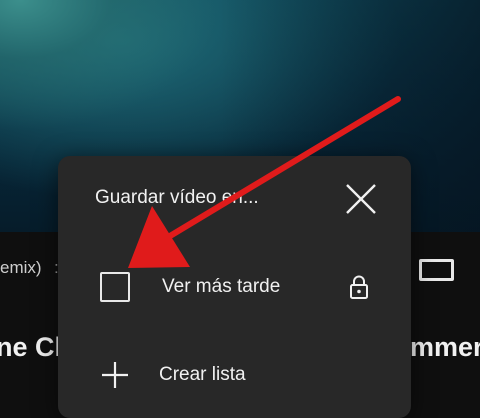 The width and height of the screenshot is (480, 418). I want to click on video-meta: emix) :, so click(29, 268).